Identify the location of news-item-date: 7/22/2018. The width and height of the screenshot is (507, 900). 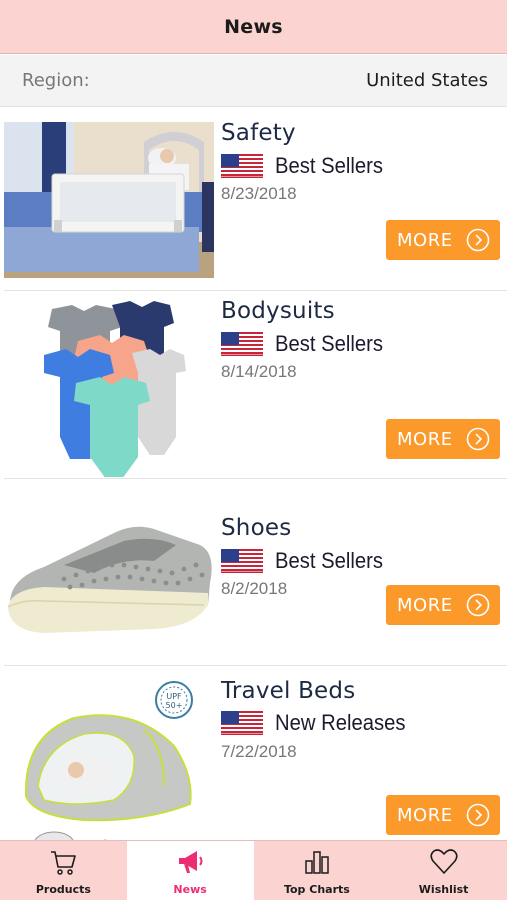
(259, 751).